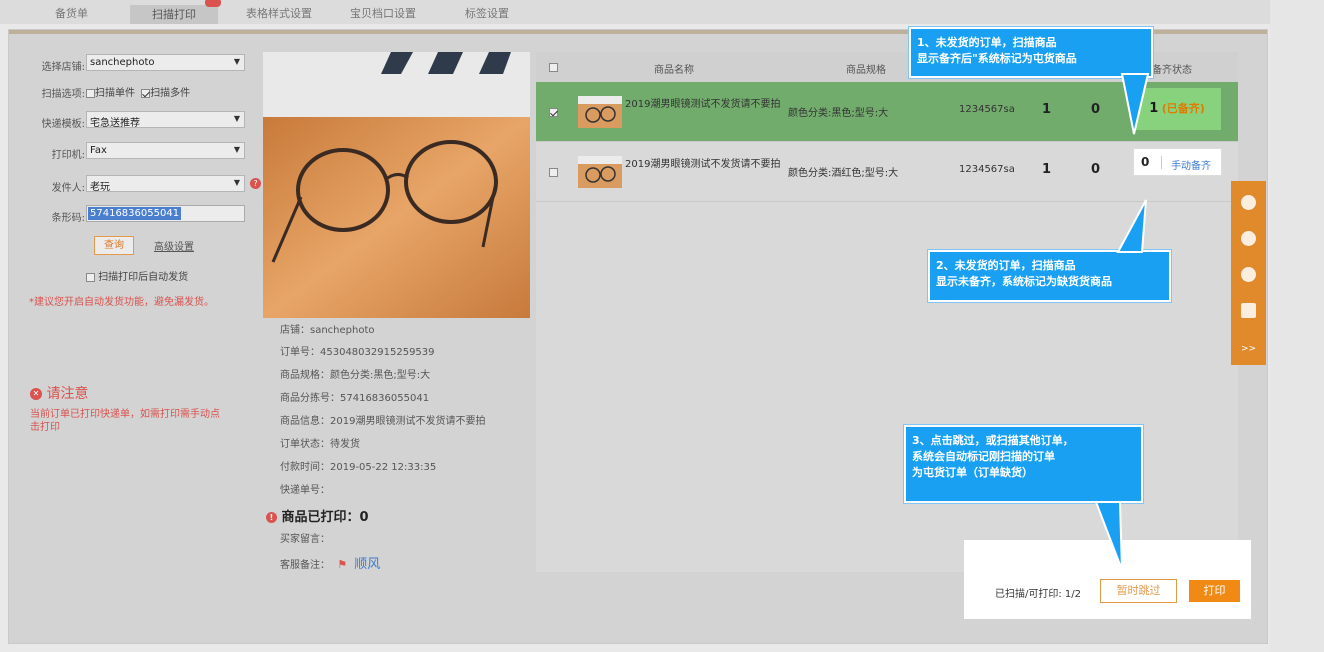  Describe the element at coordinates (255, 183) in the screenshot. I see `help-icon: ?` at that location.